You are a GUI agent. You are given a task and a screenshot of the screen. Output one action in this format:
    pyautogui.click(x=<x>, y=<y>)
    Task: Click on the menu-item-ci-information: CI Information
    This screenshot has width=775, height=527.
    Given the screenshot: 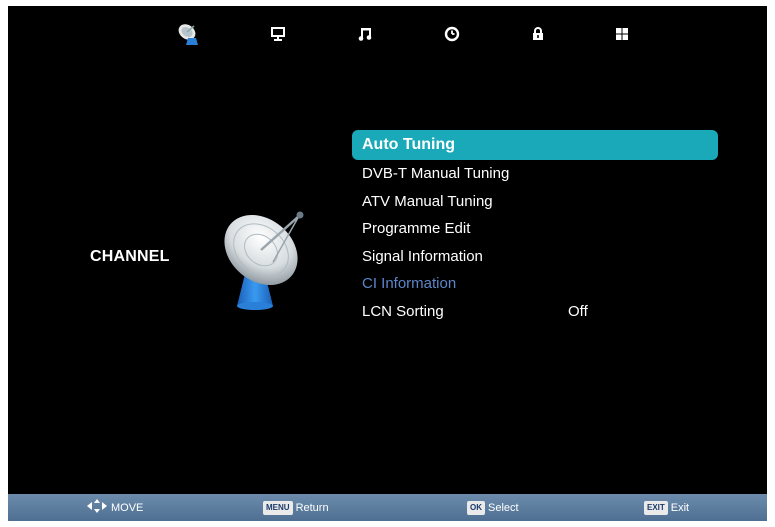 What is the action you would take?
    pyautogui.click(x=535, y=284)
    